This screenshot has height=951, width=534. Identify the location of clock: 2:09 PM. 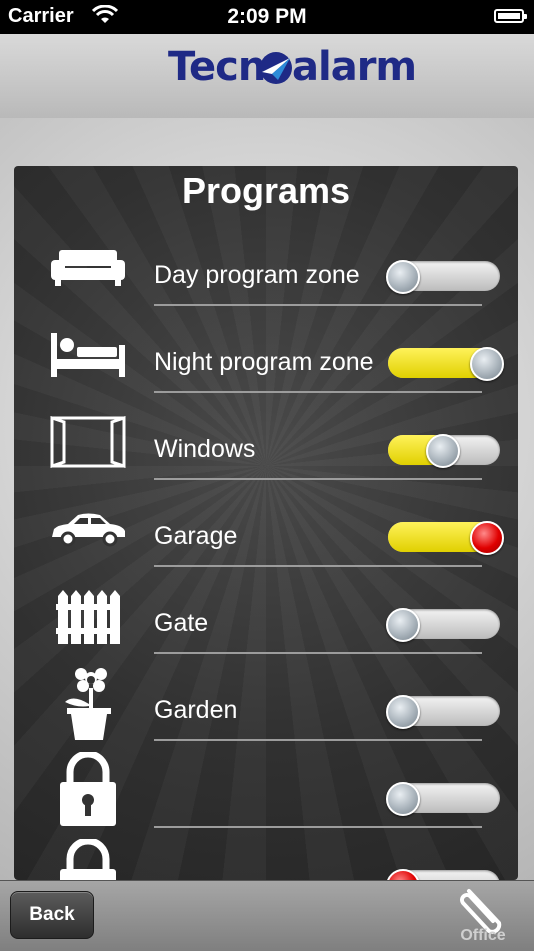
(267, 16).